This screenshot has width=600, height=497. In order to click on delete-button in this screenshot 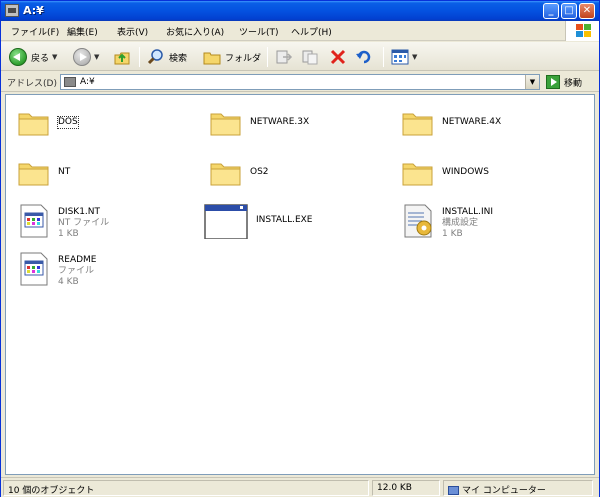, I will do `click(338, 57)`.